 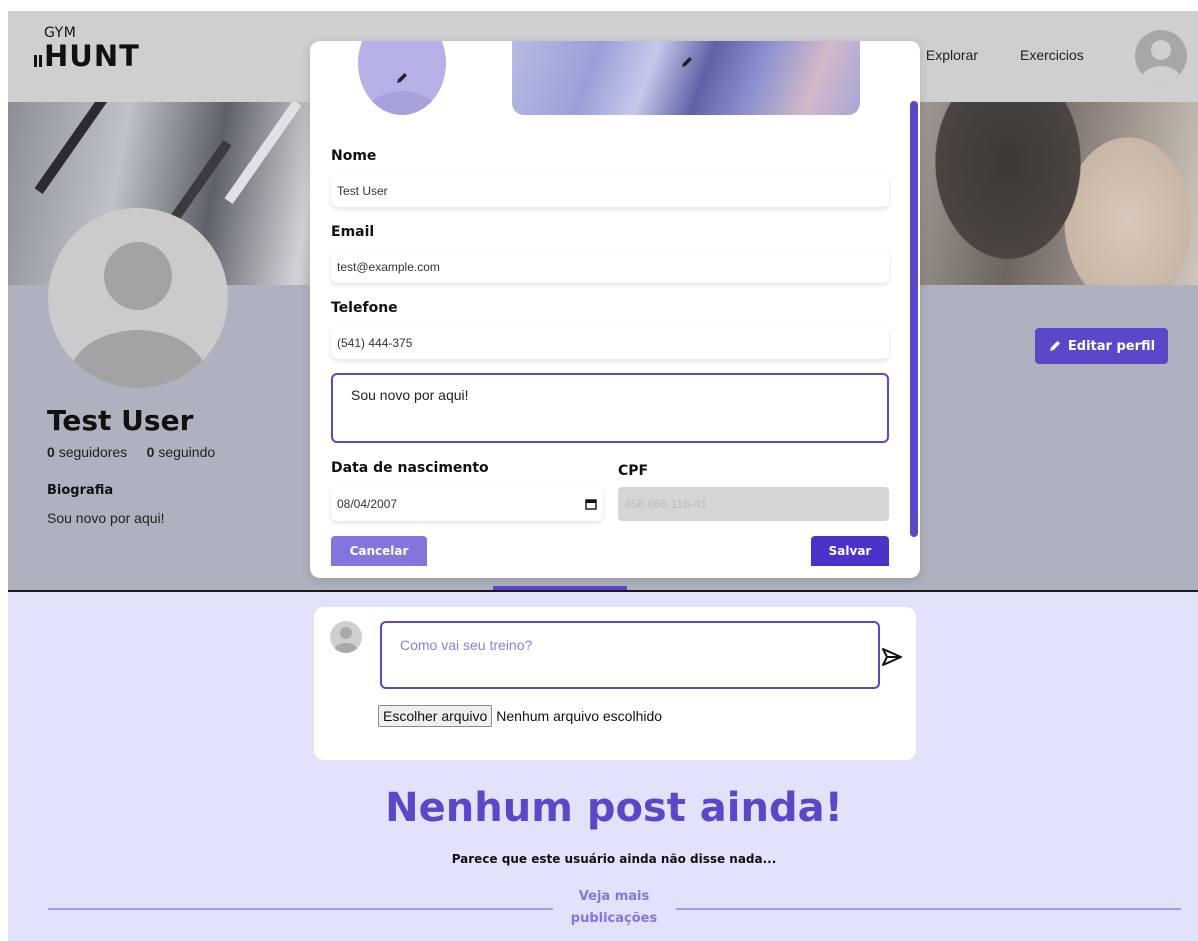 What do you see at coordinates (686, 78) in the screenshot?
I see `modal-cover-edit` at bounding box center [686, 78].